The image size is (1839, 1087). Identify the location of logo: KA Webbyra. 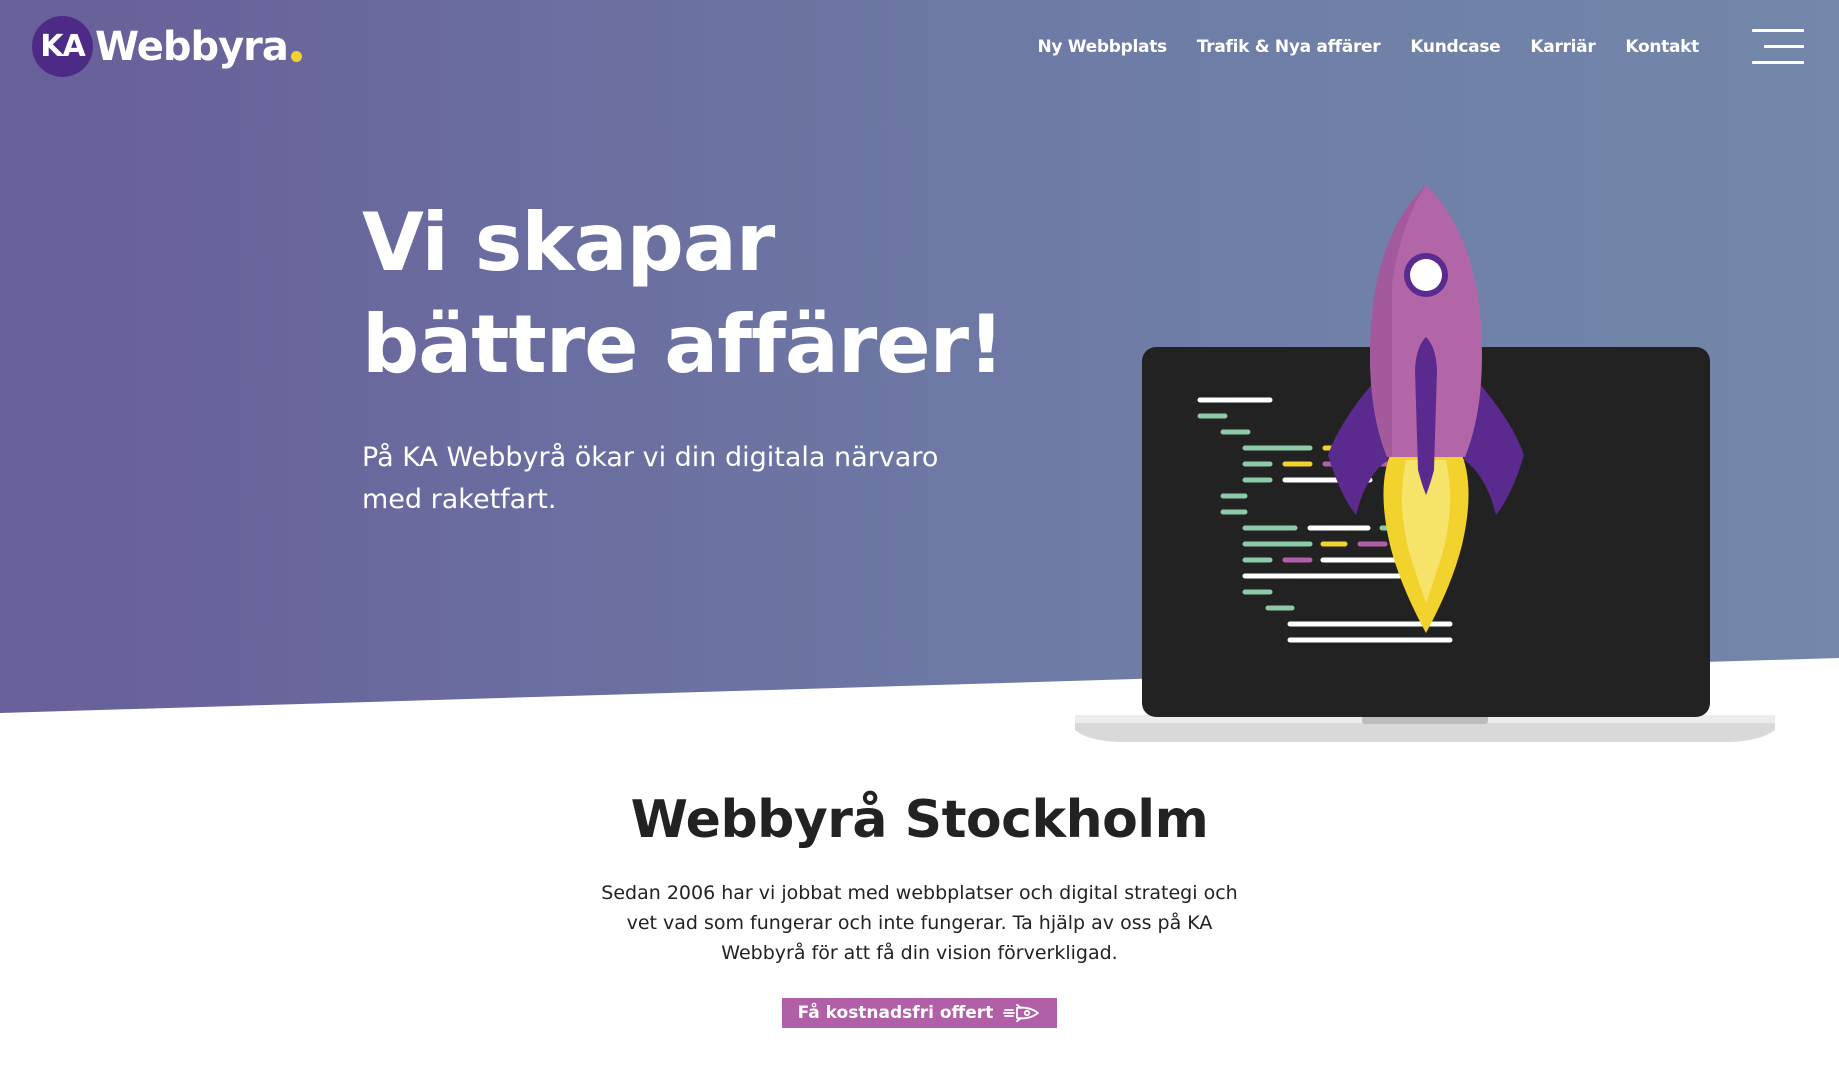
(167, 46).